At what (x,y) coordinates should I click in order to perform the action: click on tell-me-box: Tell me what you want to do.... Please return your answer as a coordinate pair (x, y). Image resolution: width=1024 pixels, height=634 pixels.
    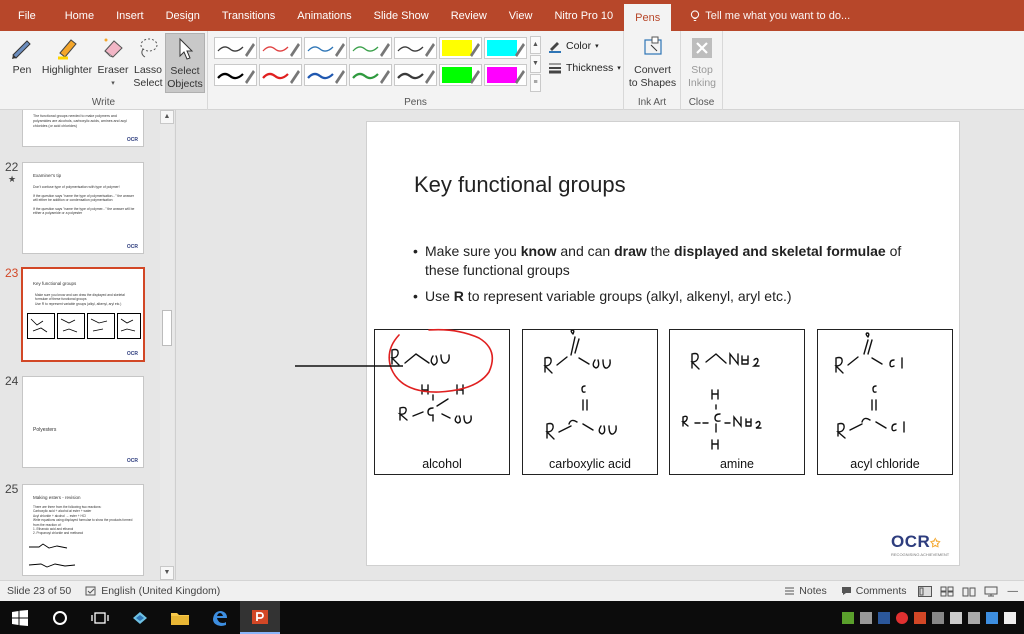
    Looking at the image, I should click on (770, 15).